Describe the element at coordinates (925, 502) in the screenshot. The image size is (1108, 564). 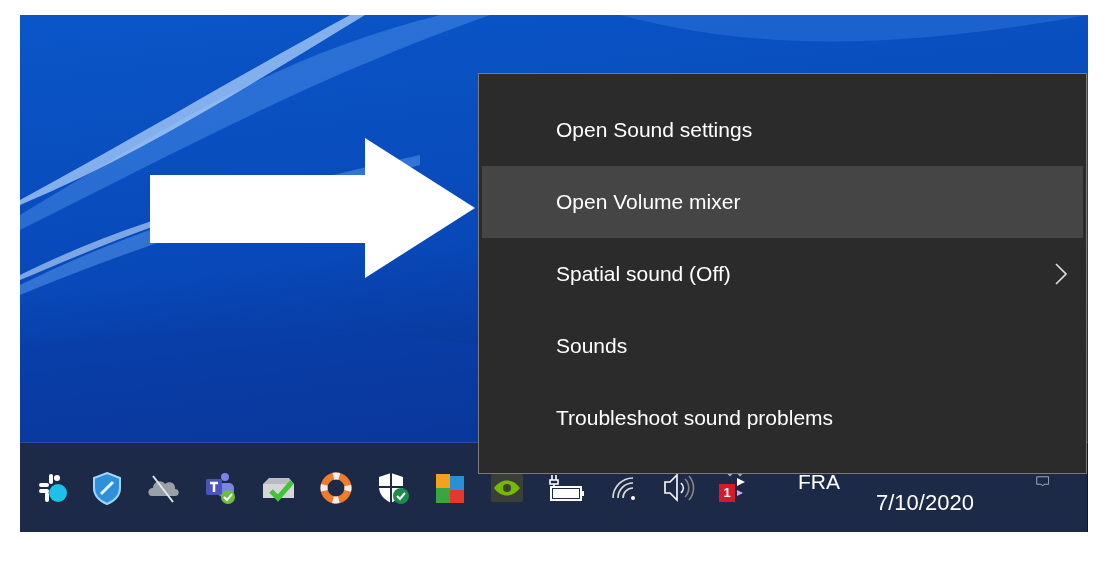
I see `taskbar-date: 7/10/2020` at that location.